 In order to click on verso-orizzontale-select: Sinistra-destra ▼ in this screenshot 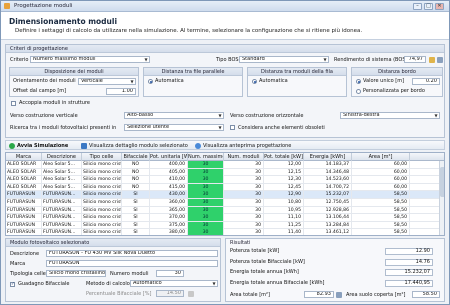, I will do `click(390, 115)`.